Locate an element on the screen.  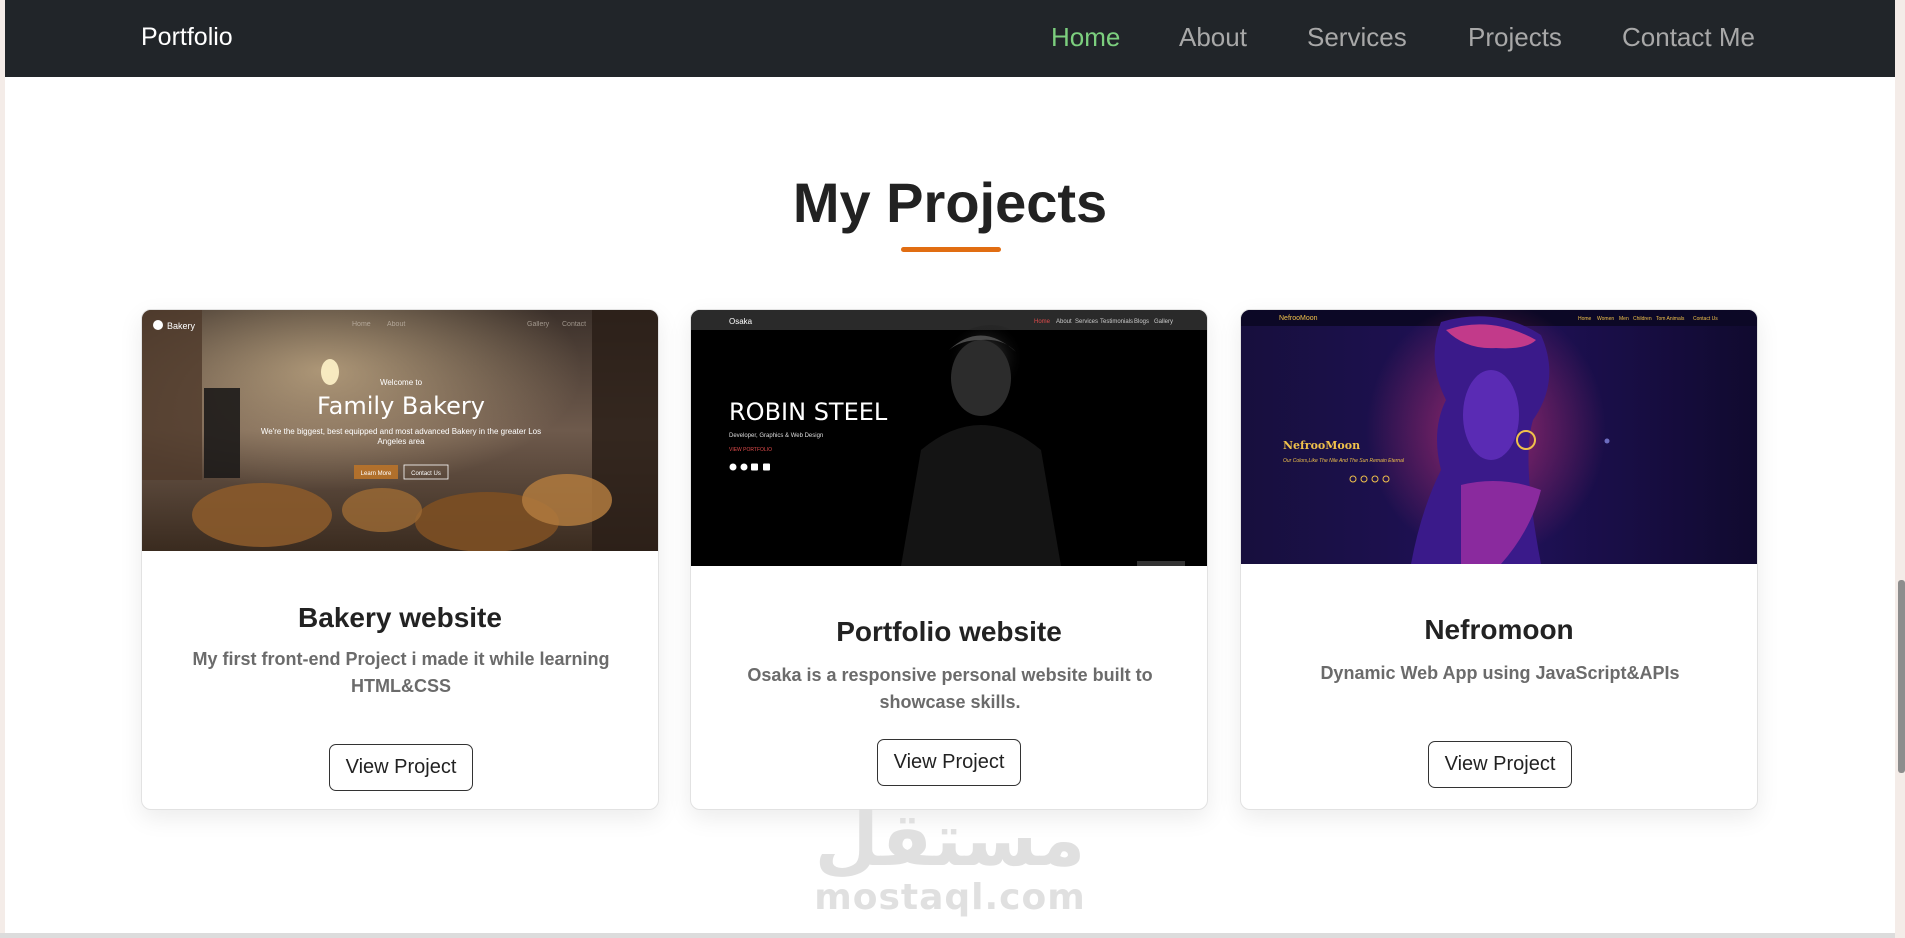
scrollbar-thumb is located at coordinates (1901, 676).